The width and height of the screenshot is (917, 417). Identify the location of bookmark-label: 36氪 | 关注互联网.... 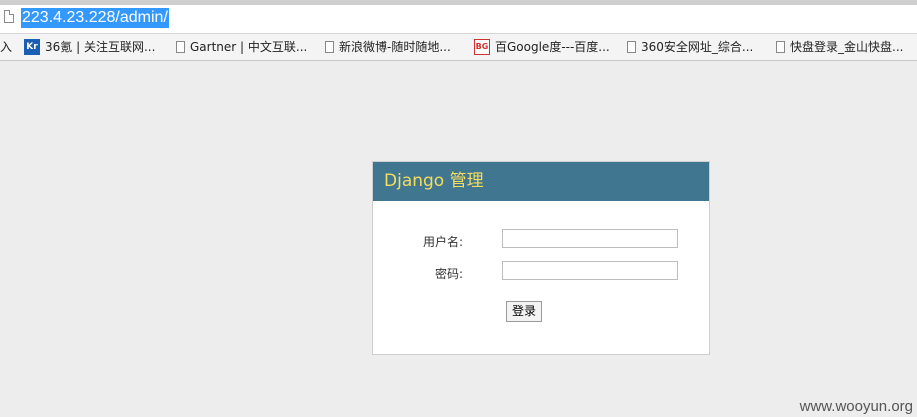
(100, 47).